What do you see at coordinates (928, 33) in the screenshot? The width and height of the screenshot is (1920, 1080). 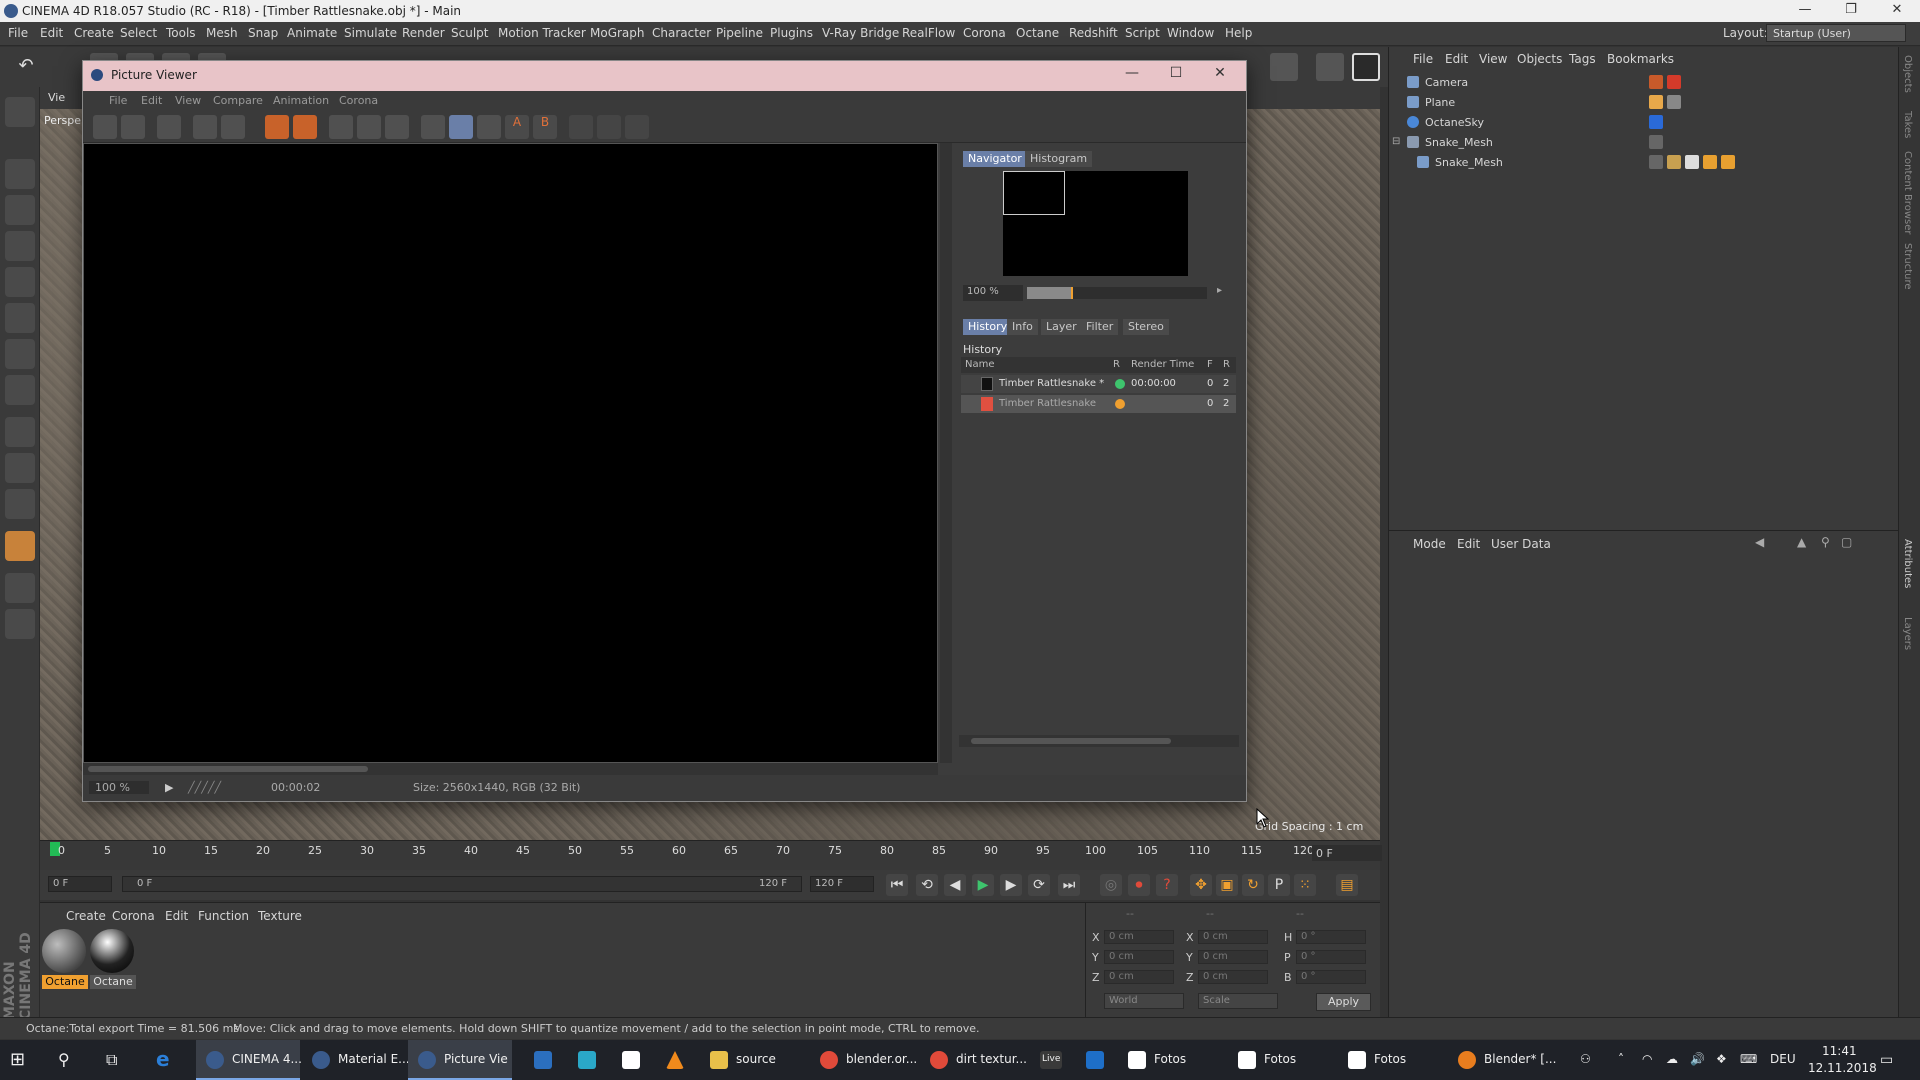 I see `menu-realflow: RealFlow` at bounding box center [928, 33].